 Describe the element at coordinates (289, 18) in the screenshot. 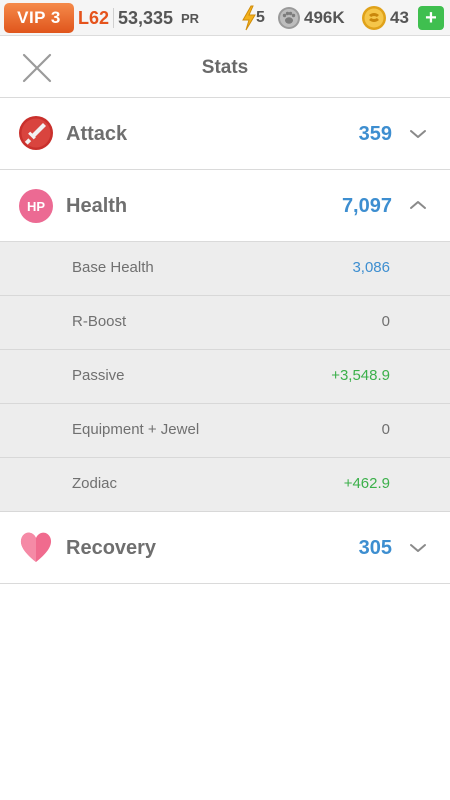

I see `coin-paw-icon` at that location.